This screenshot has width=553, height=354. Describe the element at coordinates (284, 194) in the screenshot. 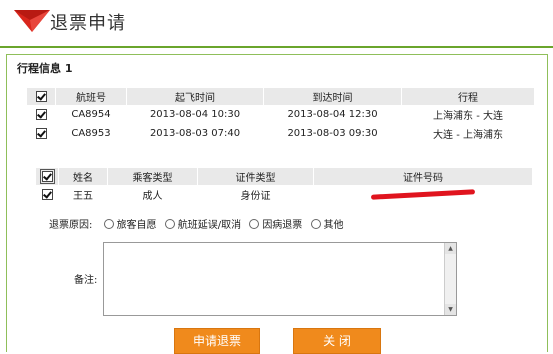

I see `table-row: 王五 成人 身份证` at that location.